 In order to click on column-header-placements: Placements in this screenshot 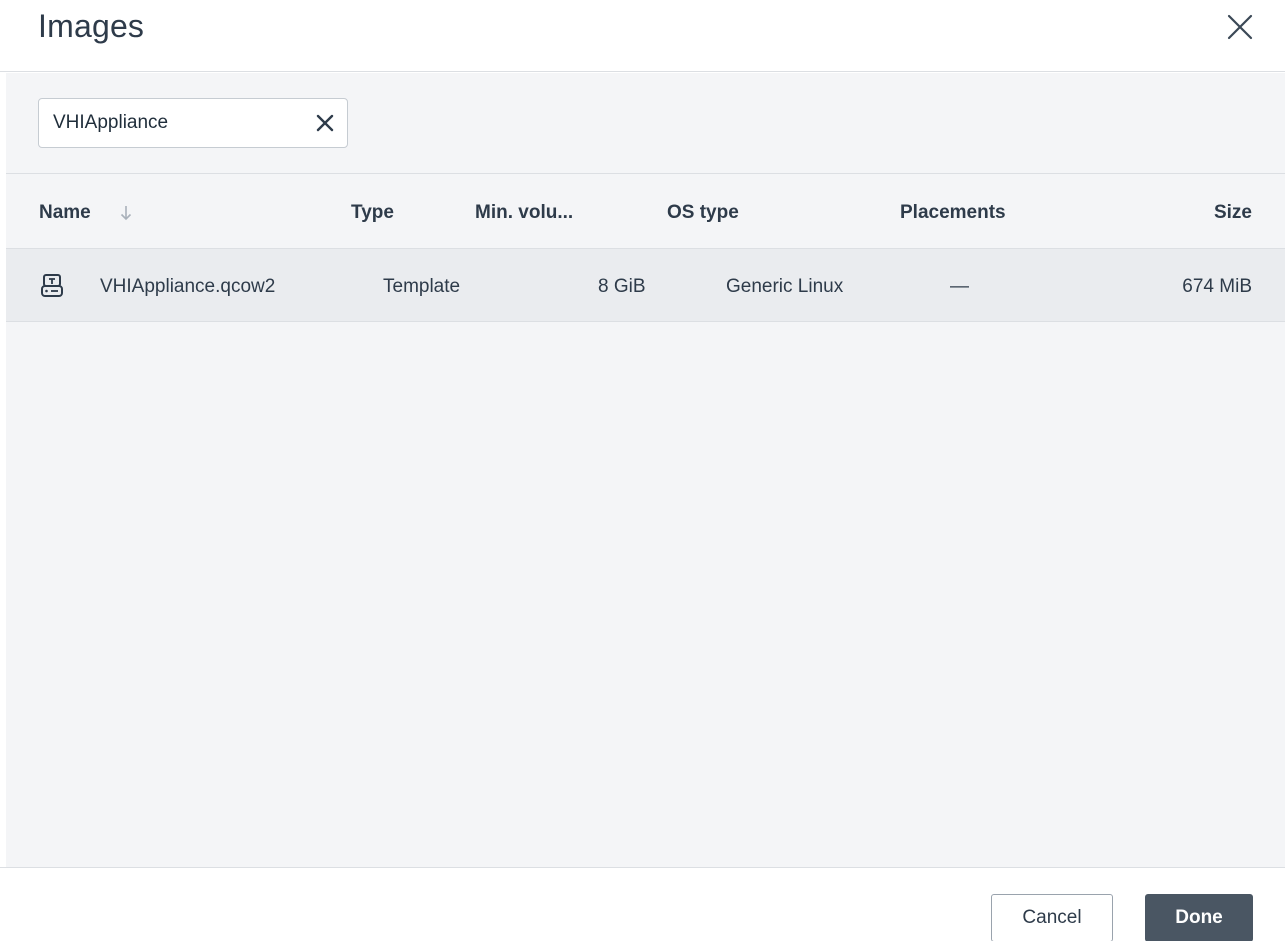, I will do `click(953, 213)`.